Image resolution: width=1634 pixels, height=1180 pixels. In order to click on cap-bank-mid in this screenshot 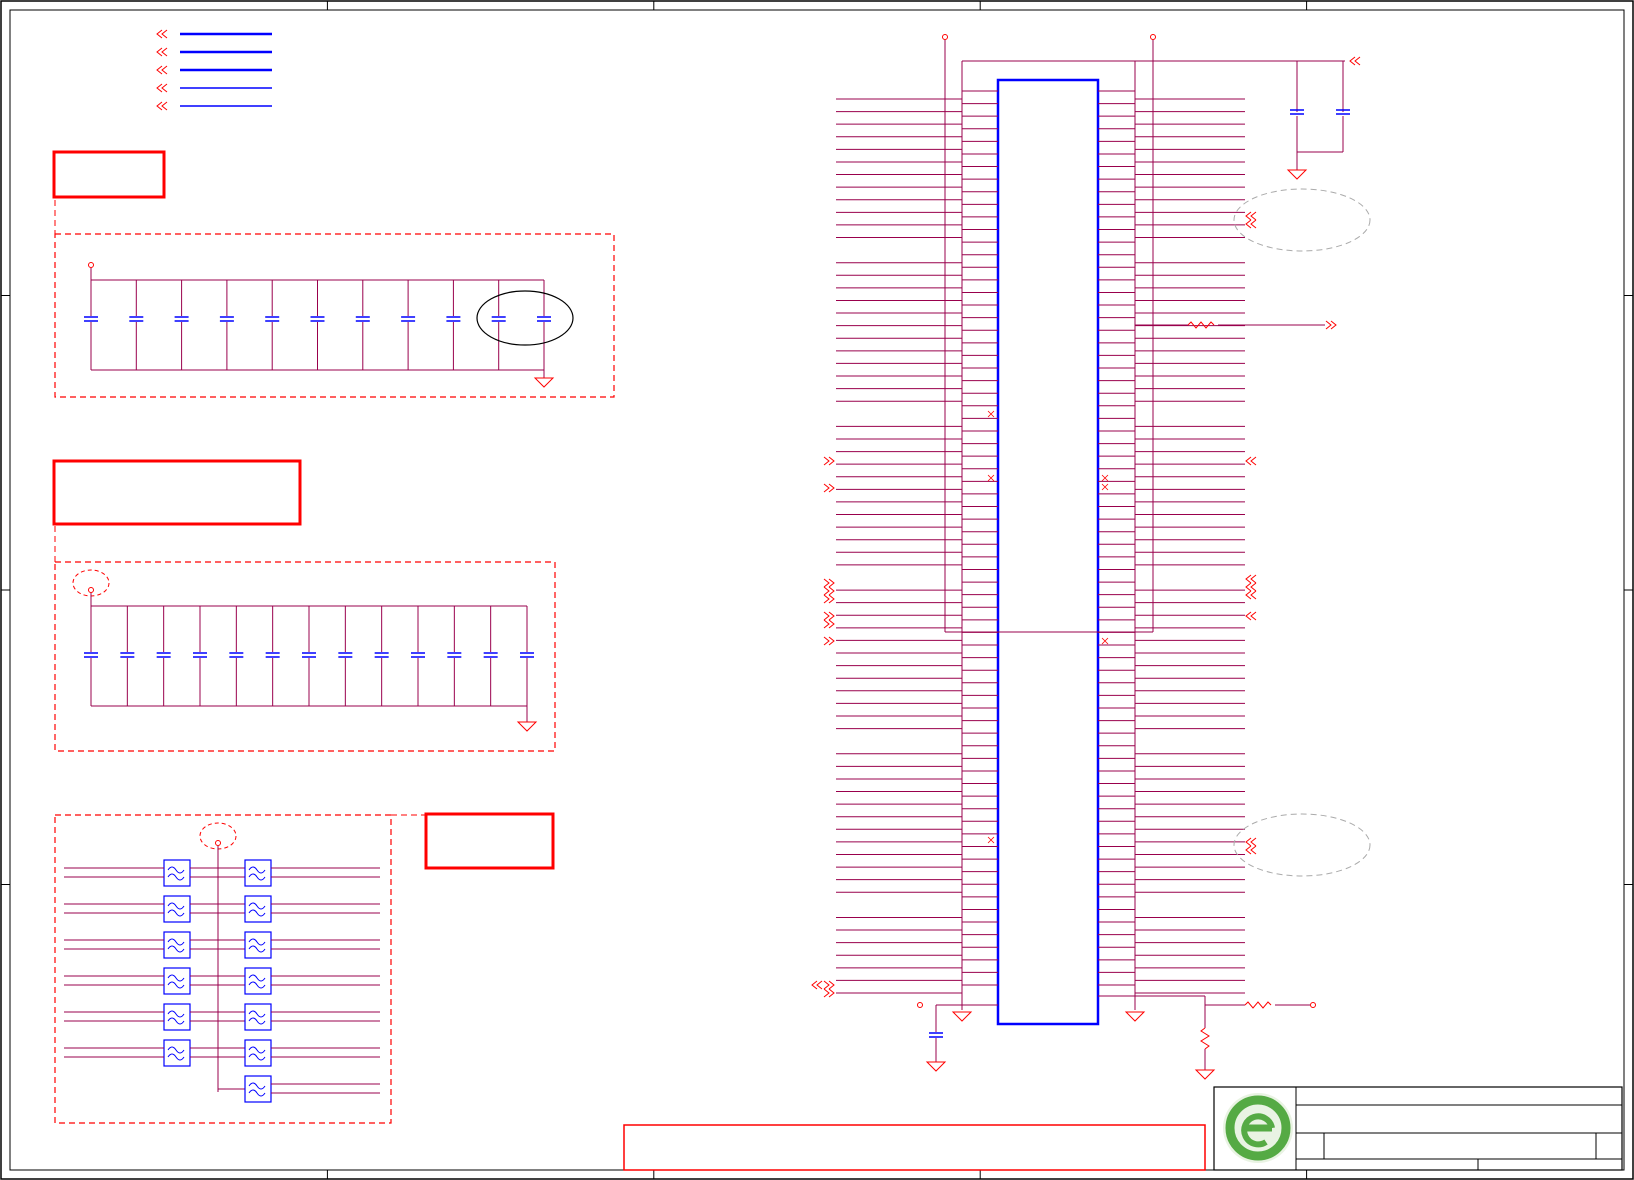, I will do `click(311, 659)`.